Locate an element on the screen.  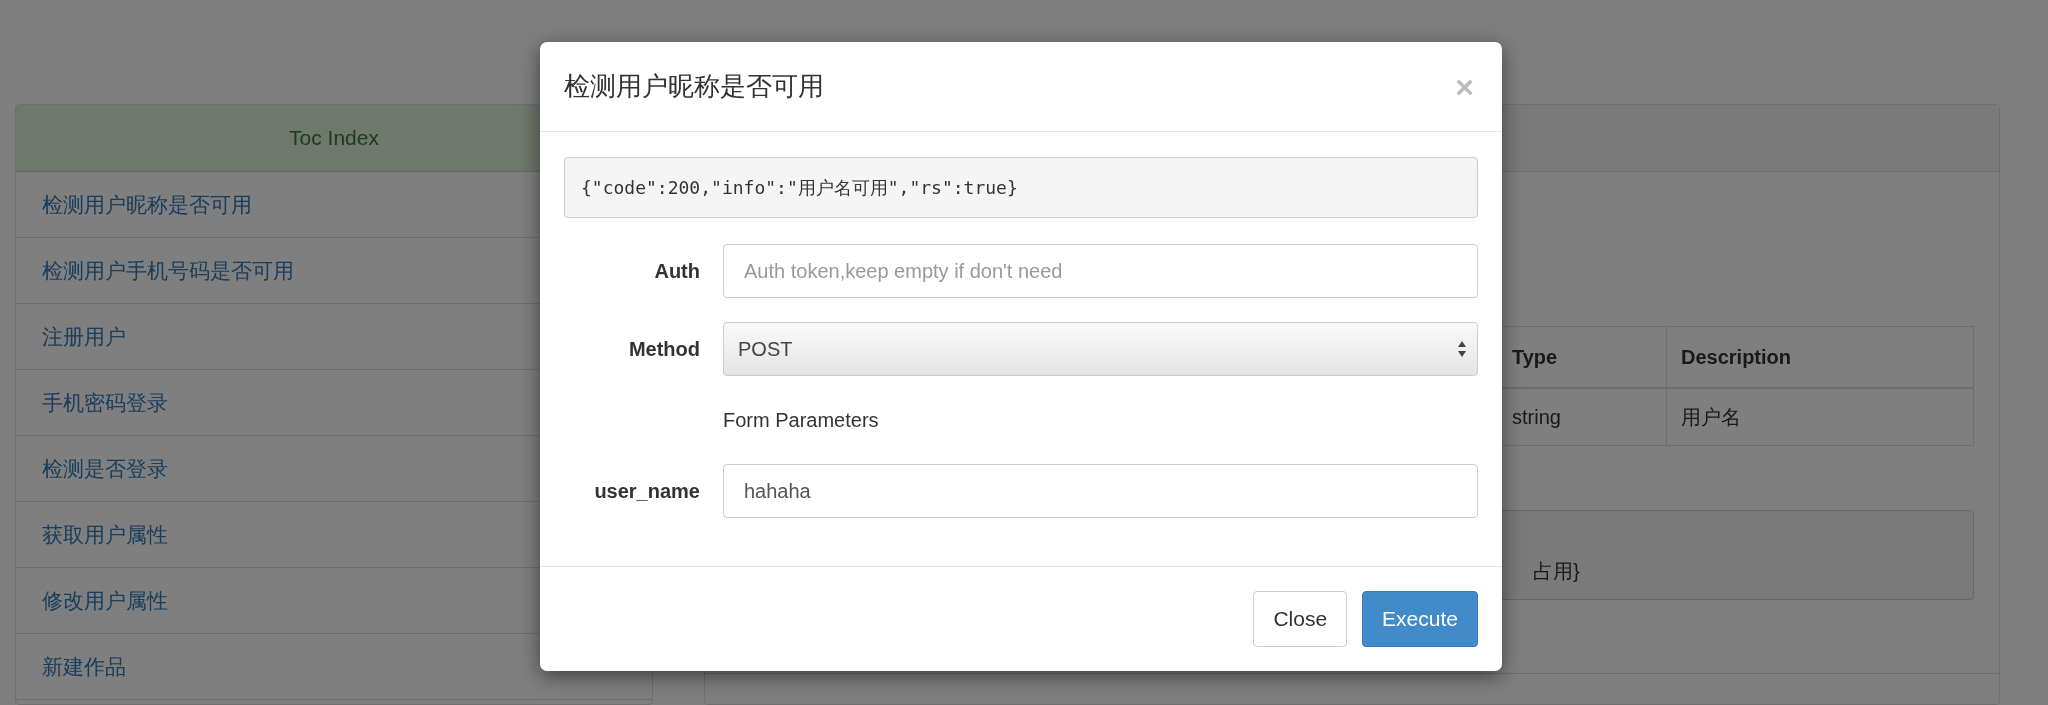
section-label: Form Parameters is located at coordinates (801, 420).